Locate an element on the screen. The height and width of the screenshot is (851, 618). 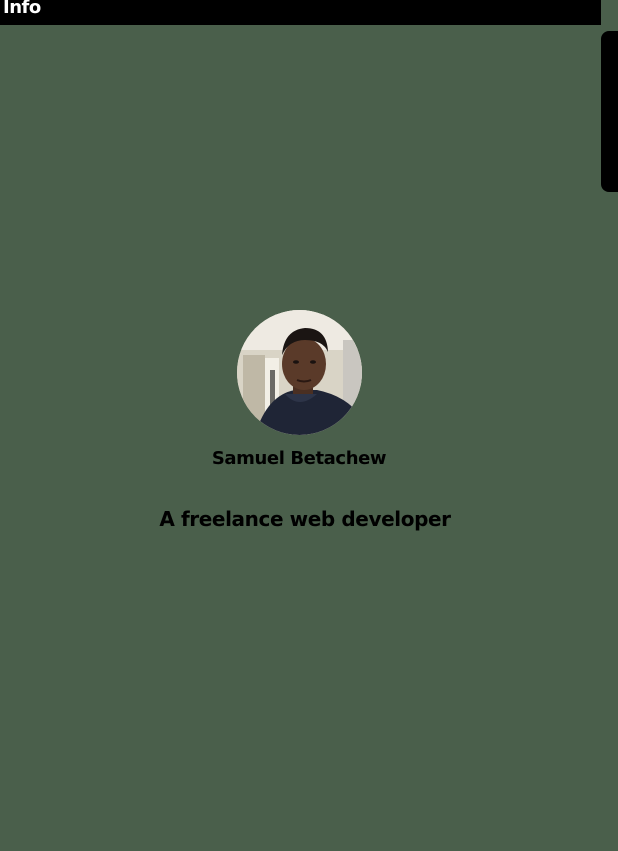
profile-tagline: A freelance web developer is located at coordinates (305, 519).